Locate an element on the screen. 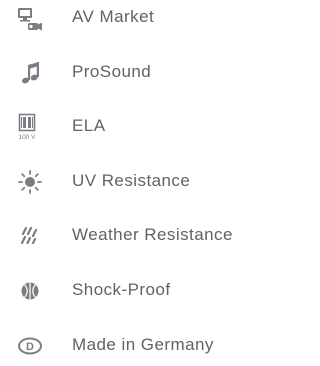 The image size is (320, 366). feature-prosound: ProSound is located at coordinates (142, 73).